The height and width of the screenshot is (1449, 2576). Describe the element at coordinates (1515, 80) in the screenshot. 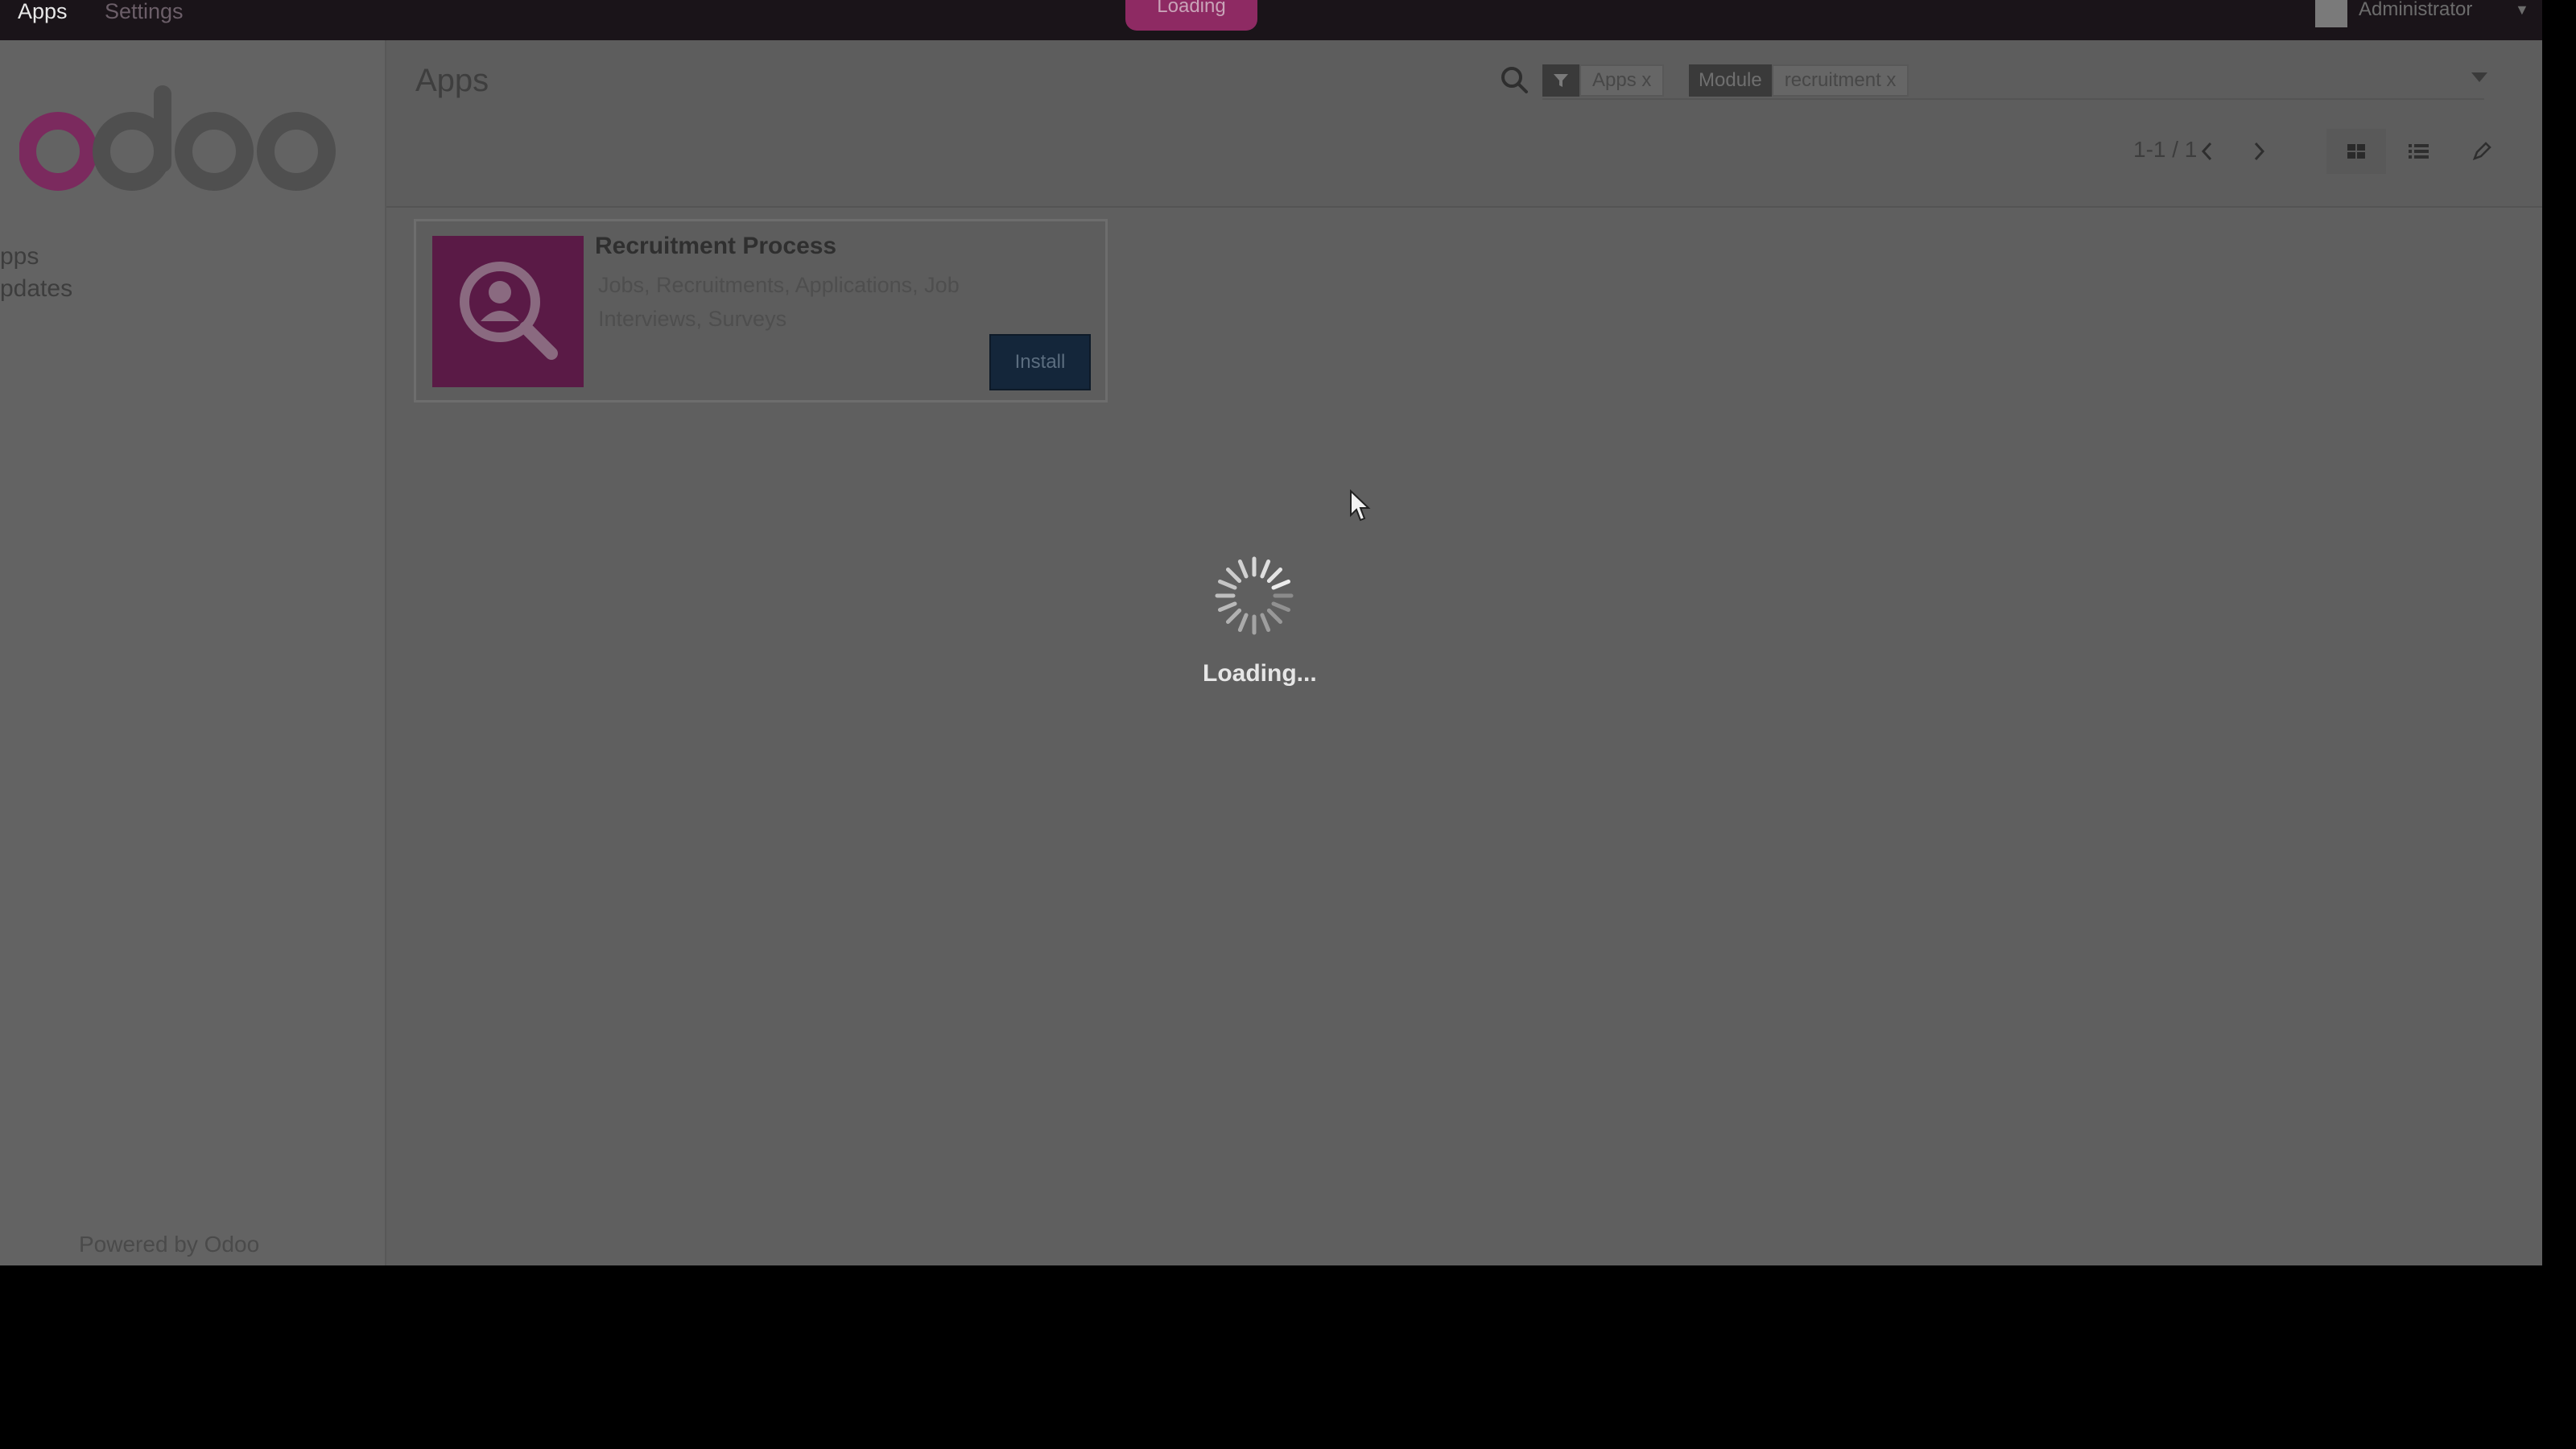

I see `search-icon` at that location.